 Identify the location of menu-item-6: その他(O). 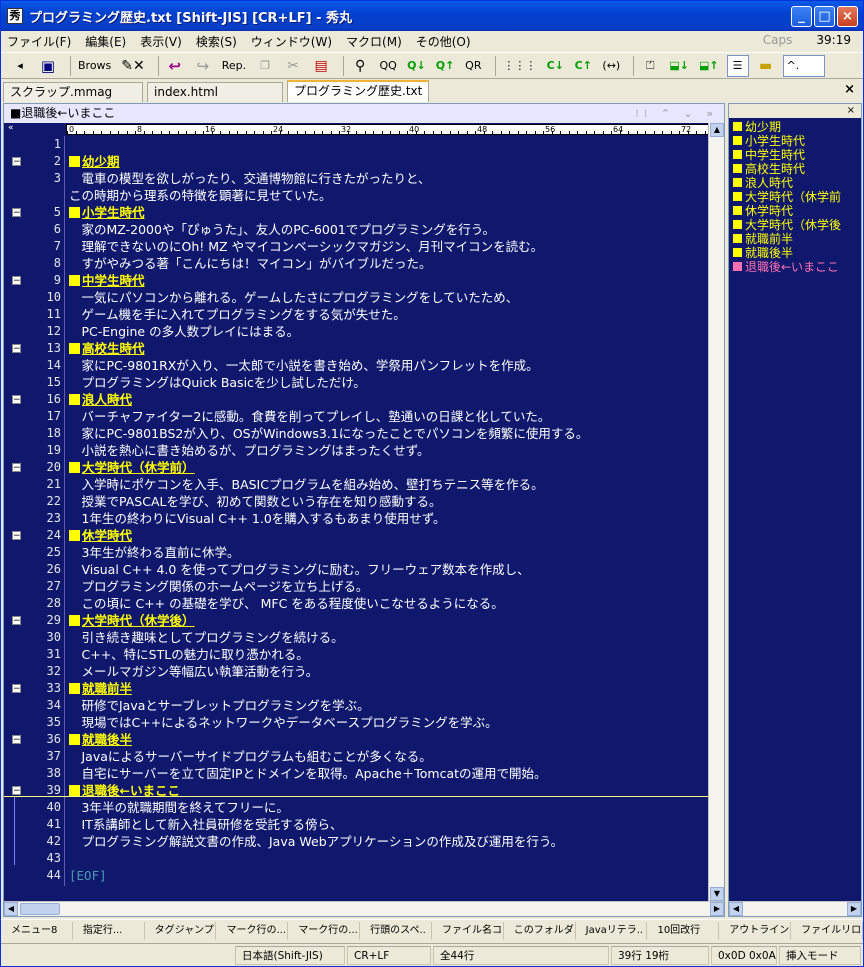
(443, 41).